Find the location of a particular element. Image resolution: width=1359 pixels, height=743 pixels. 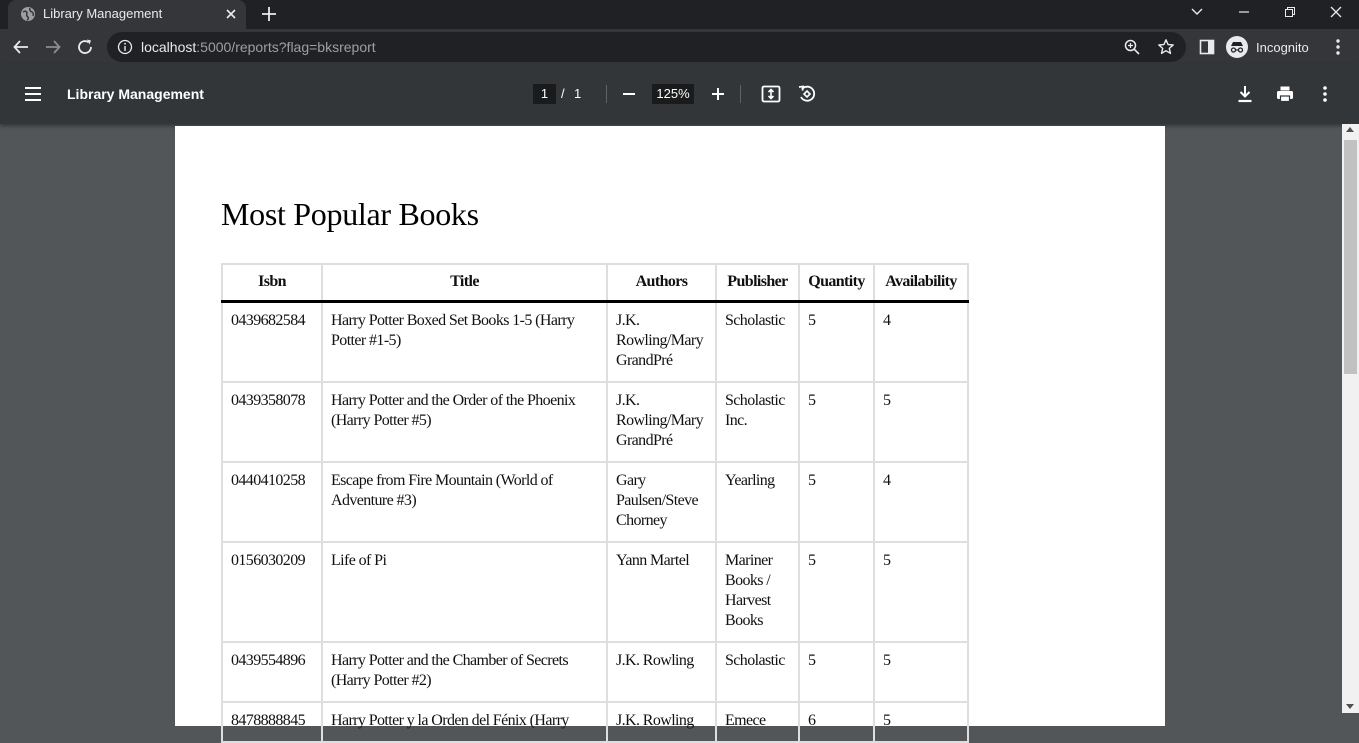

scrollbar is located at coordinates (1350, 418).